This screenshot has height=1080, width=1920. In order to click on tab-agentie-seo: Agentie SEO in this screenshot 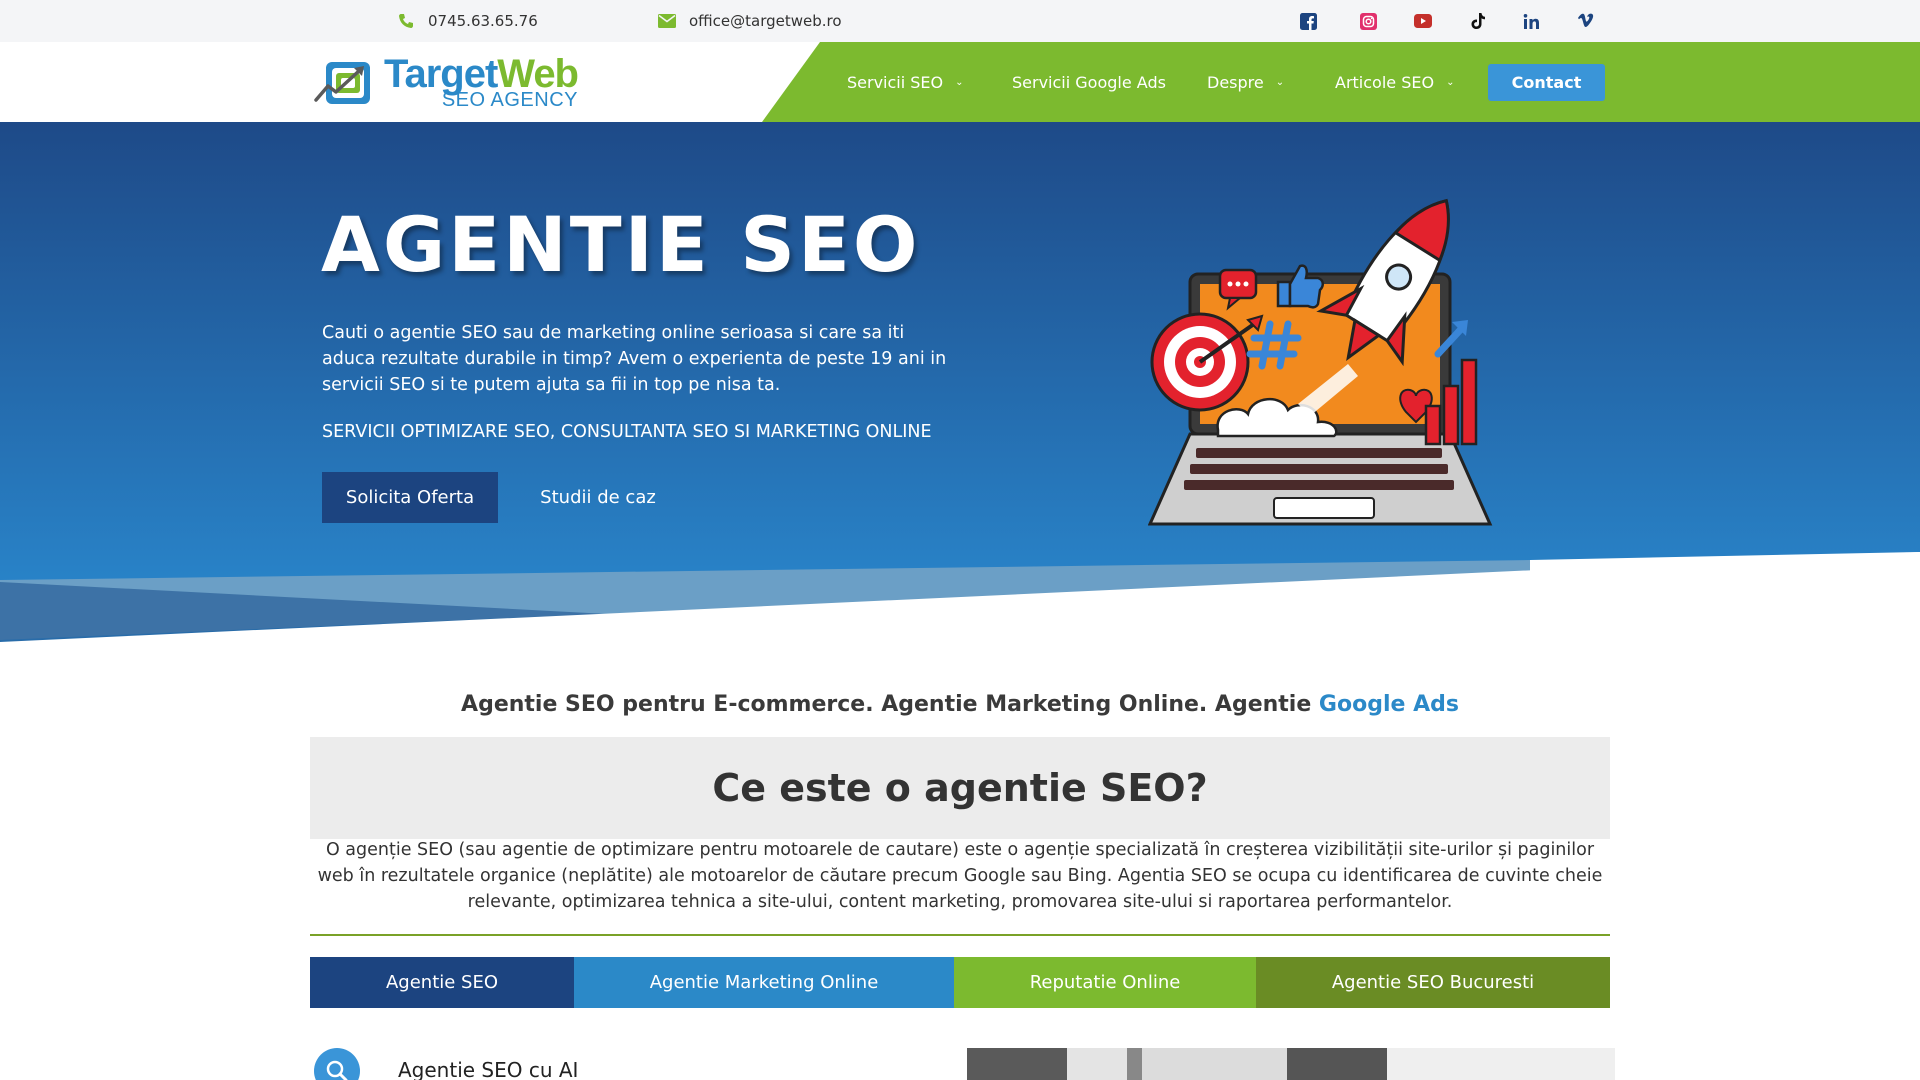, I will do `click(442, 982)`.